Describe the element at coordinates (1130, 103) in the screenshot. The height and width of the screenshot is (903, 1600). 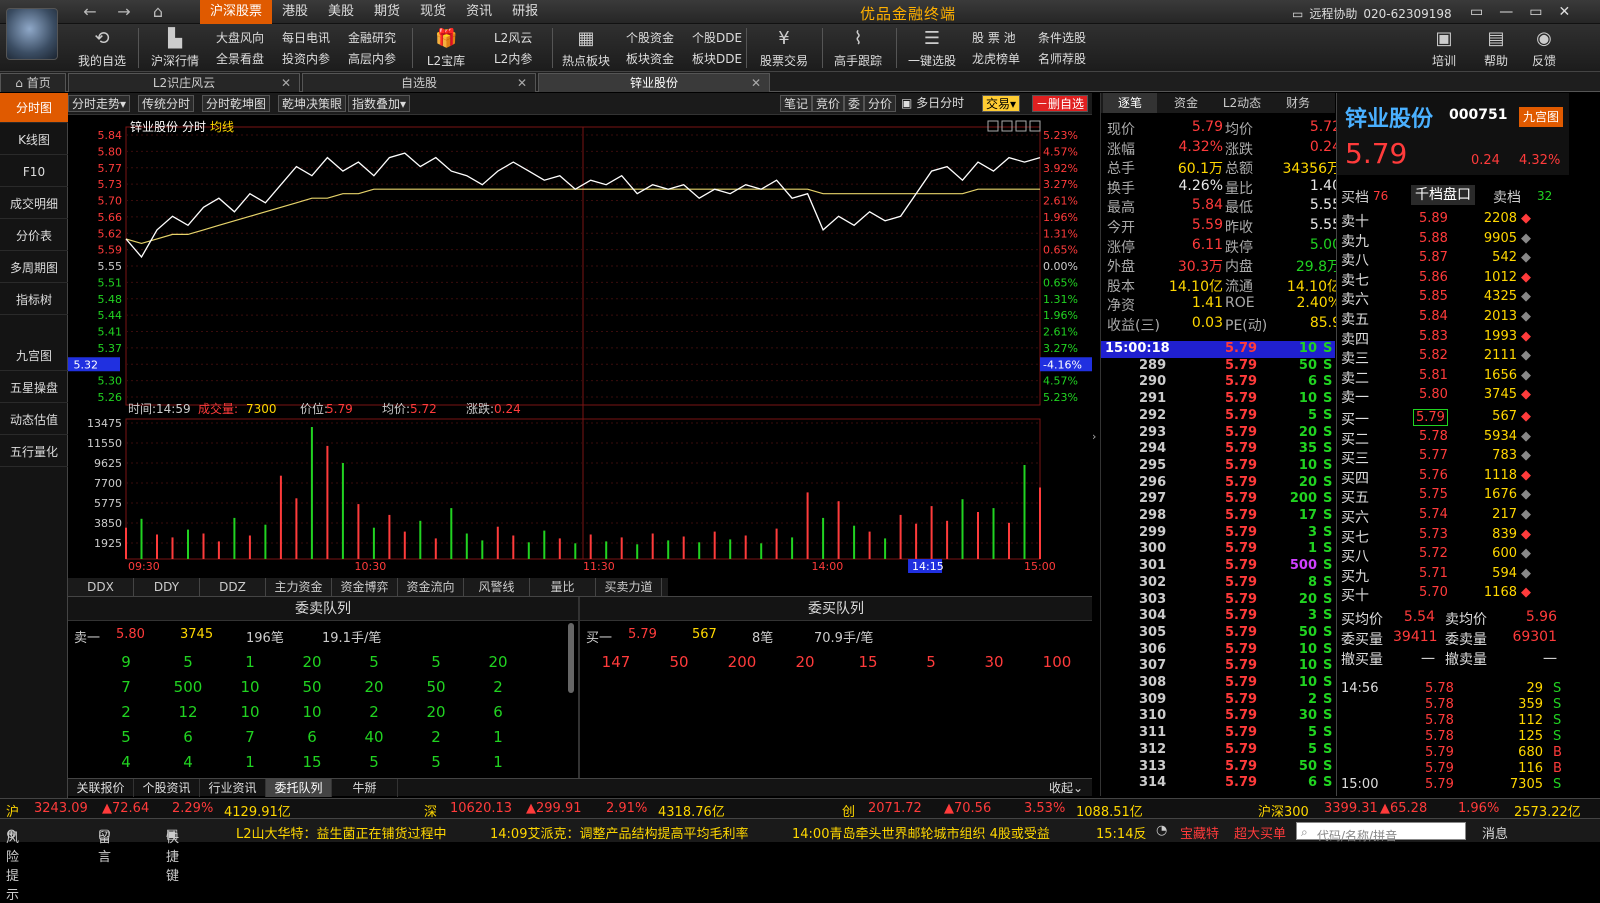
I see `tab-ticks: 逐笔` at that location.